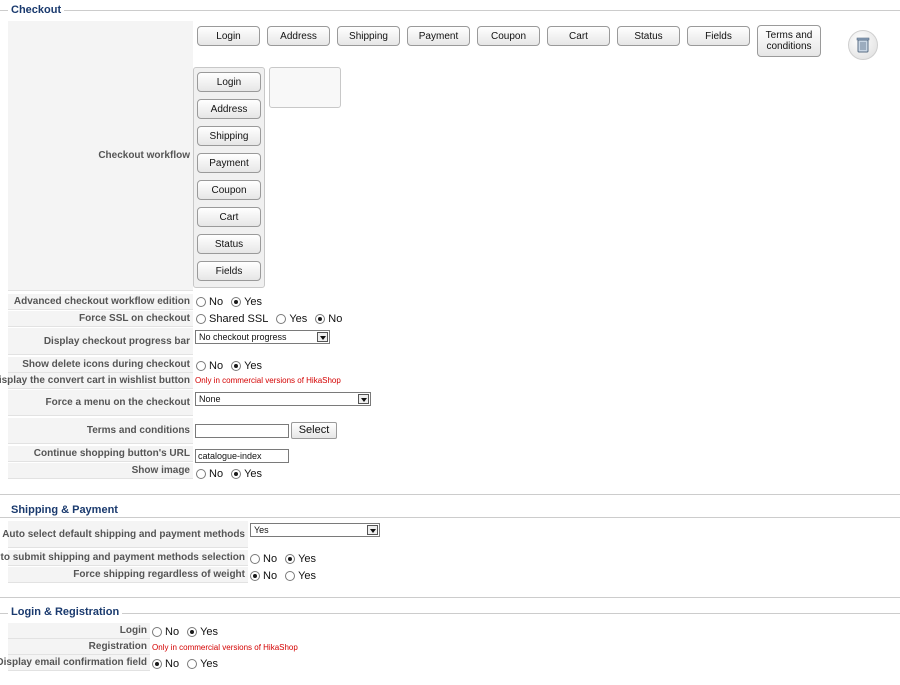 The width and height of the screenshot is (900, 685). What do you see at coordinates (368, 36) in the screenshot?
I see `workflow-step-button: Shipping` at bounding box center [368, 36].